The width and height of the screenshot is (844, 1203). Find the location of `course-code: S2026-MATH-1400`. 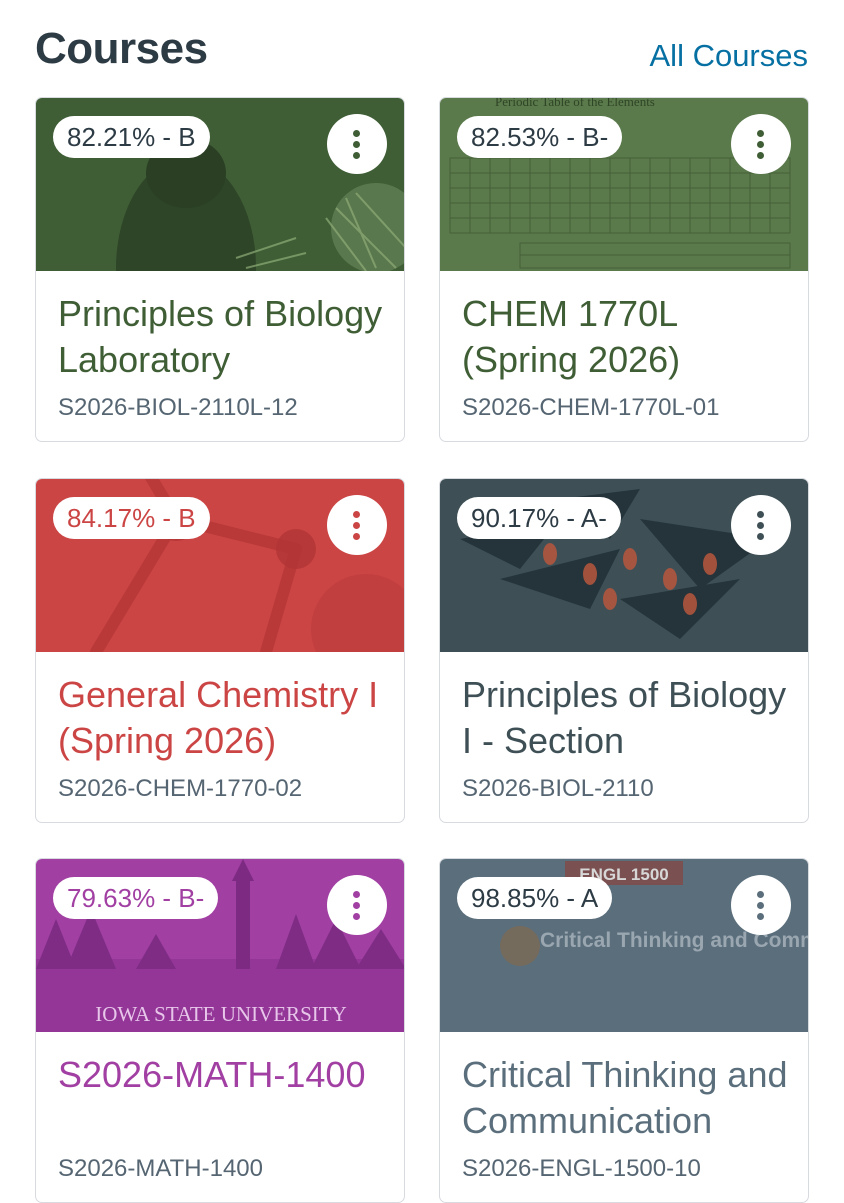

course-code: S2026-MATH-1400 is located at coordinates (160, 1168).